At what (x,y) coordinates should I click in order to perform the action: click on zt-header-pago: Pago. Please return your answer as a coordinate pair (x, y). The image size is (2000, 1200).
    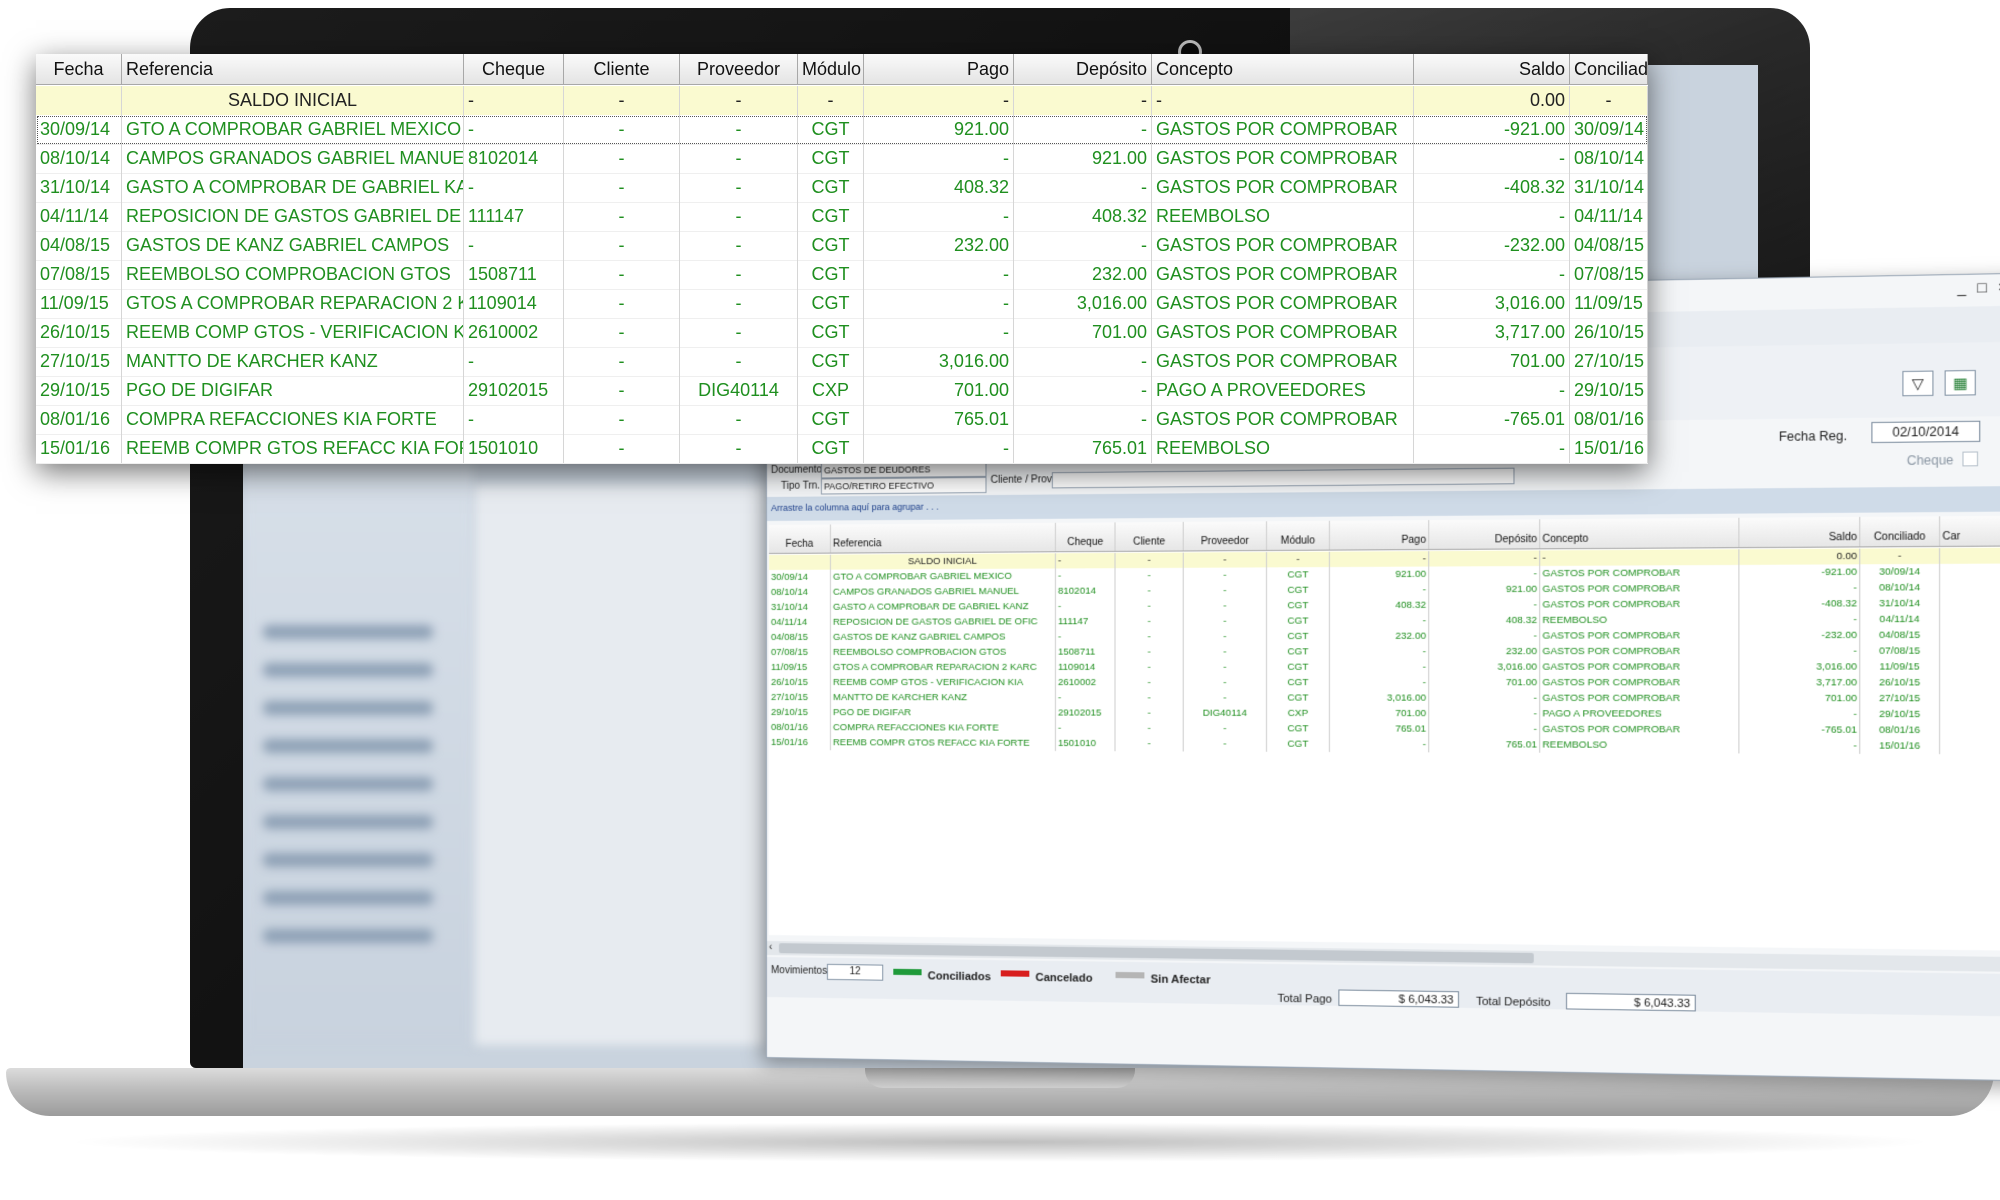
    Looking at the image, I should click on (939, 69).